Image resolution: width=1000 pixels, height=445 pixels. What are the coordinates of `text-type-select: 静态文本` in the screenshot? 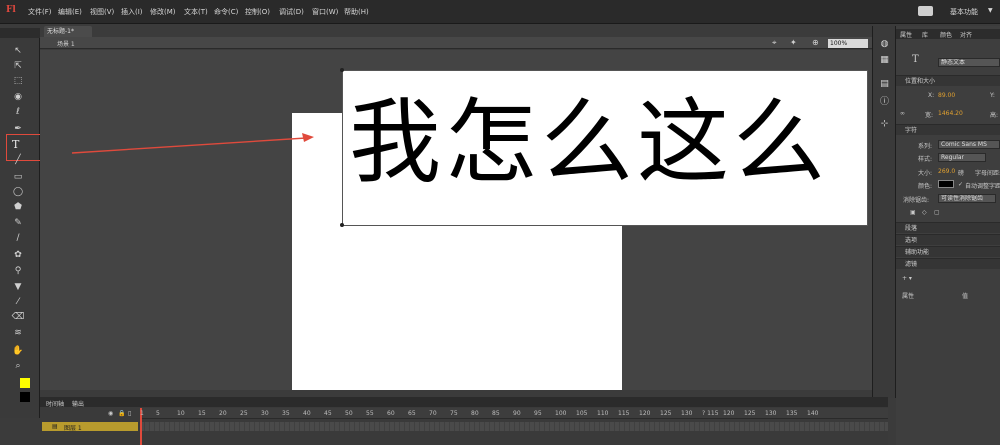 It's located at (969, 62).